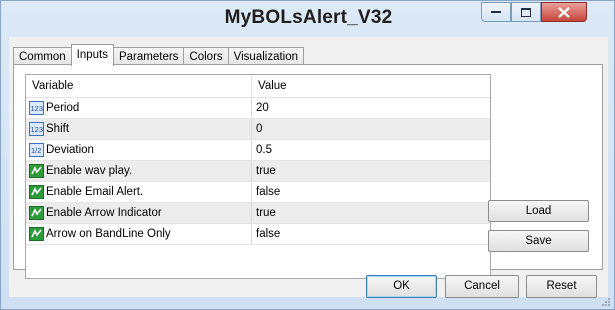 The height and width of the screenshot is (310, 615). What do you see at coordinates (108, 234) in the screenshot?
I see `variable-name: Arrow on BandLine Only` at bounding box center [108, 234].